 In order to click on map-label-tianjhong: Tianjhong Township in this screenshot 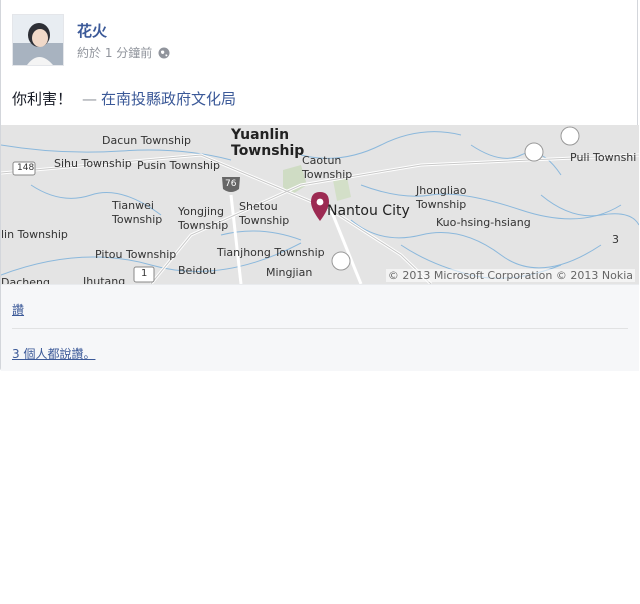, I will do `click(271, 252)`.